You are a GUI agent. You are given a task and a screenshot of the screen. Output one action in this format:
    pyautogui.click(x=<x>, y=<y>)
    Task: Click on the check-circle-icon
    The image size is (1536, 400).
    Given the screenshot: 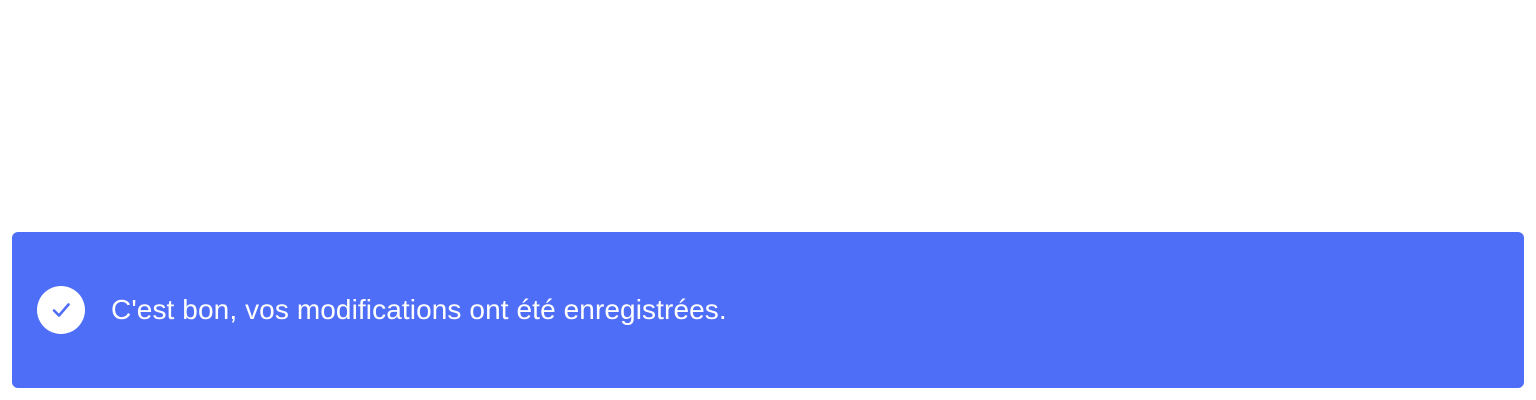 What is the action you would take?
    pyautogui.click(x=61, y=310)
    